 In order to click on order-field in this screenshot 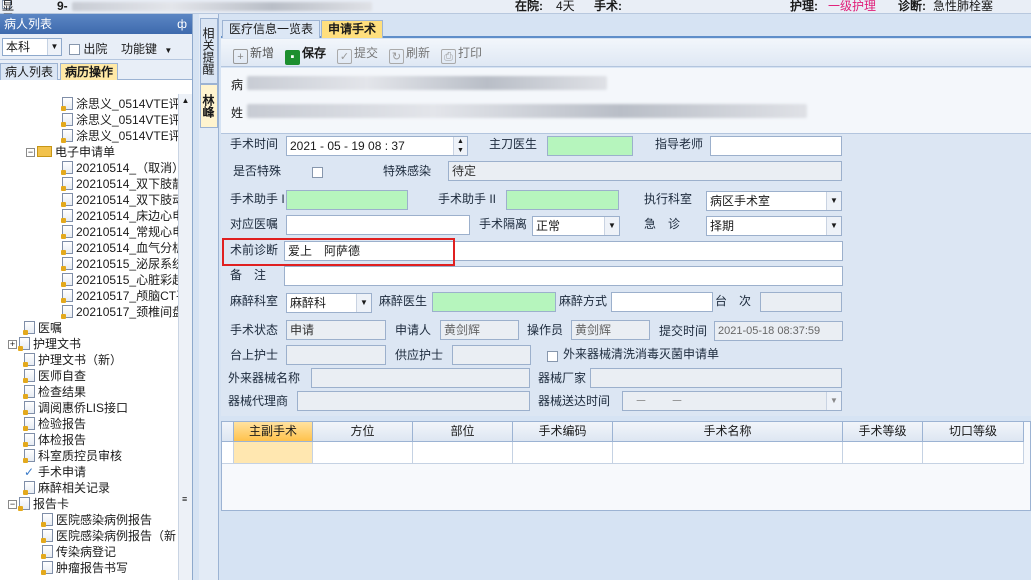, I will do `click(378, 225)`.